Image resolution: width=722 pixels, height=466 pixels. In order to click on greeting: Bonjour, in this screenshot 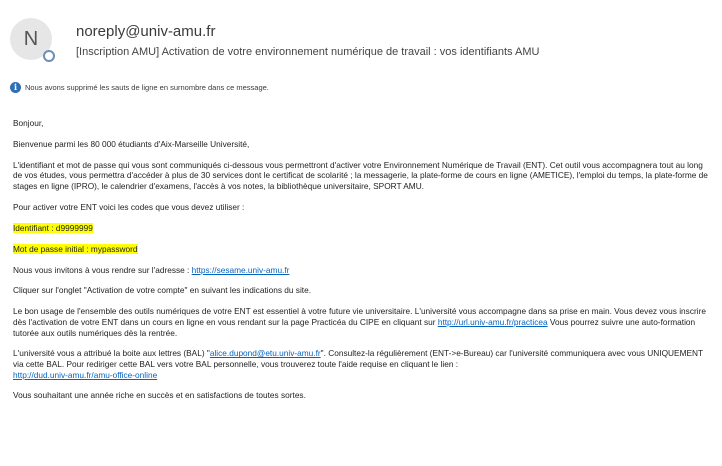, I will do `click(28, 123)`.